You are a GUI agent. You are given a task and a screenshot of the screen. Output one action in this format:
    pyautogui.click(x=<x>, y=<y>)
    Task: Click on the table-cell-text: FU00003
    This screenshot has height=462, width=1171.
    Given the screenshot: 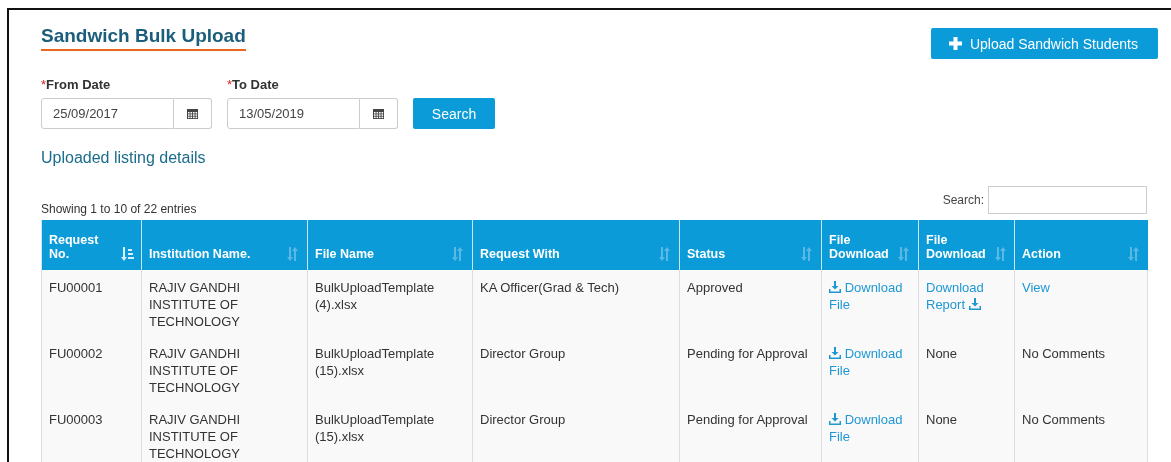 What is the action you would take?
    pyautogui.click(x=76, y=419)
    